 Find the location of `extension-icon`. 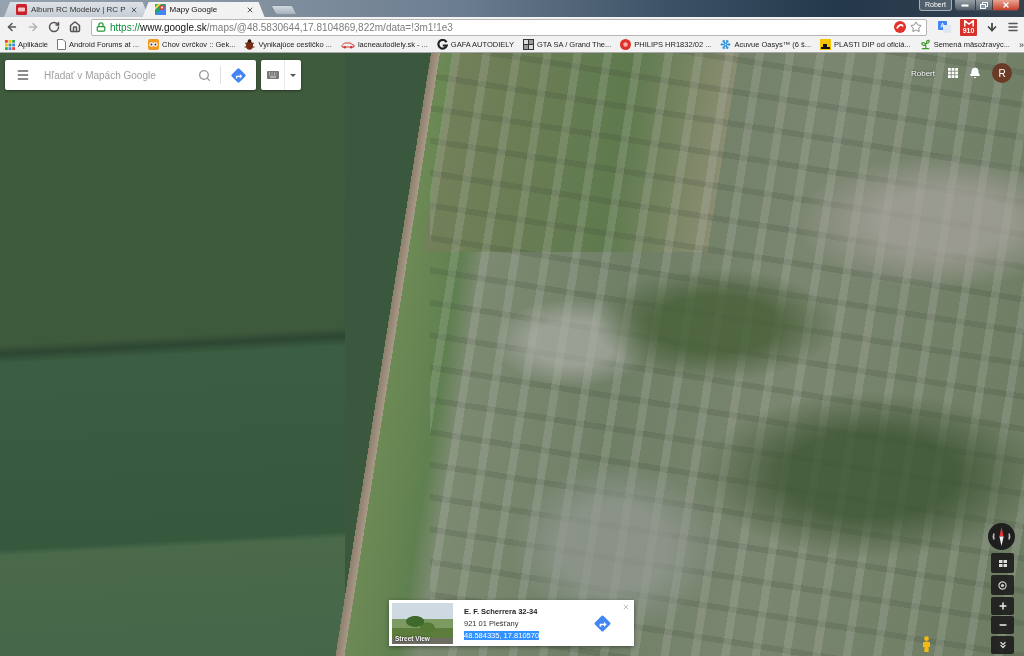

extension-icon is located at coordinates (900, 27).